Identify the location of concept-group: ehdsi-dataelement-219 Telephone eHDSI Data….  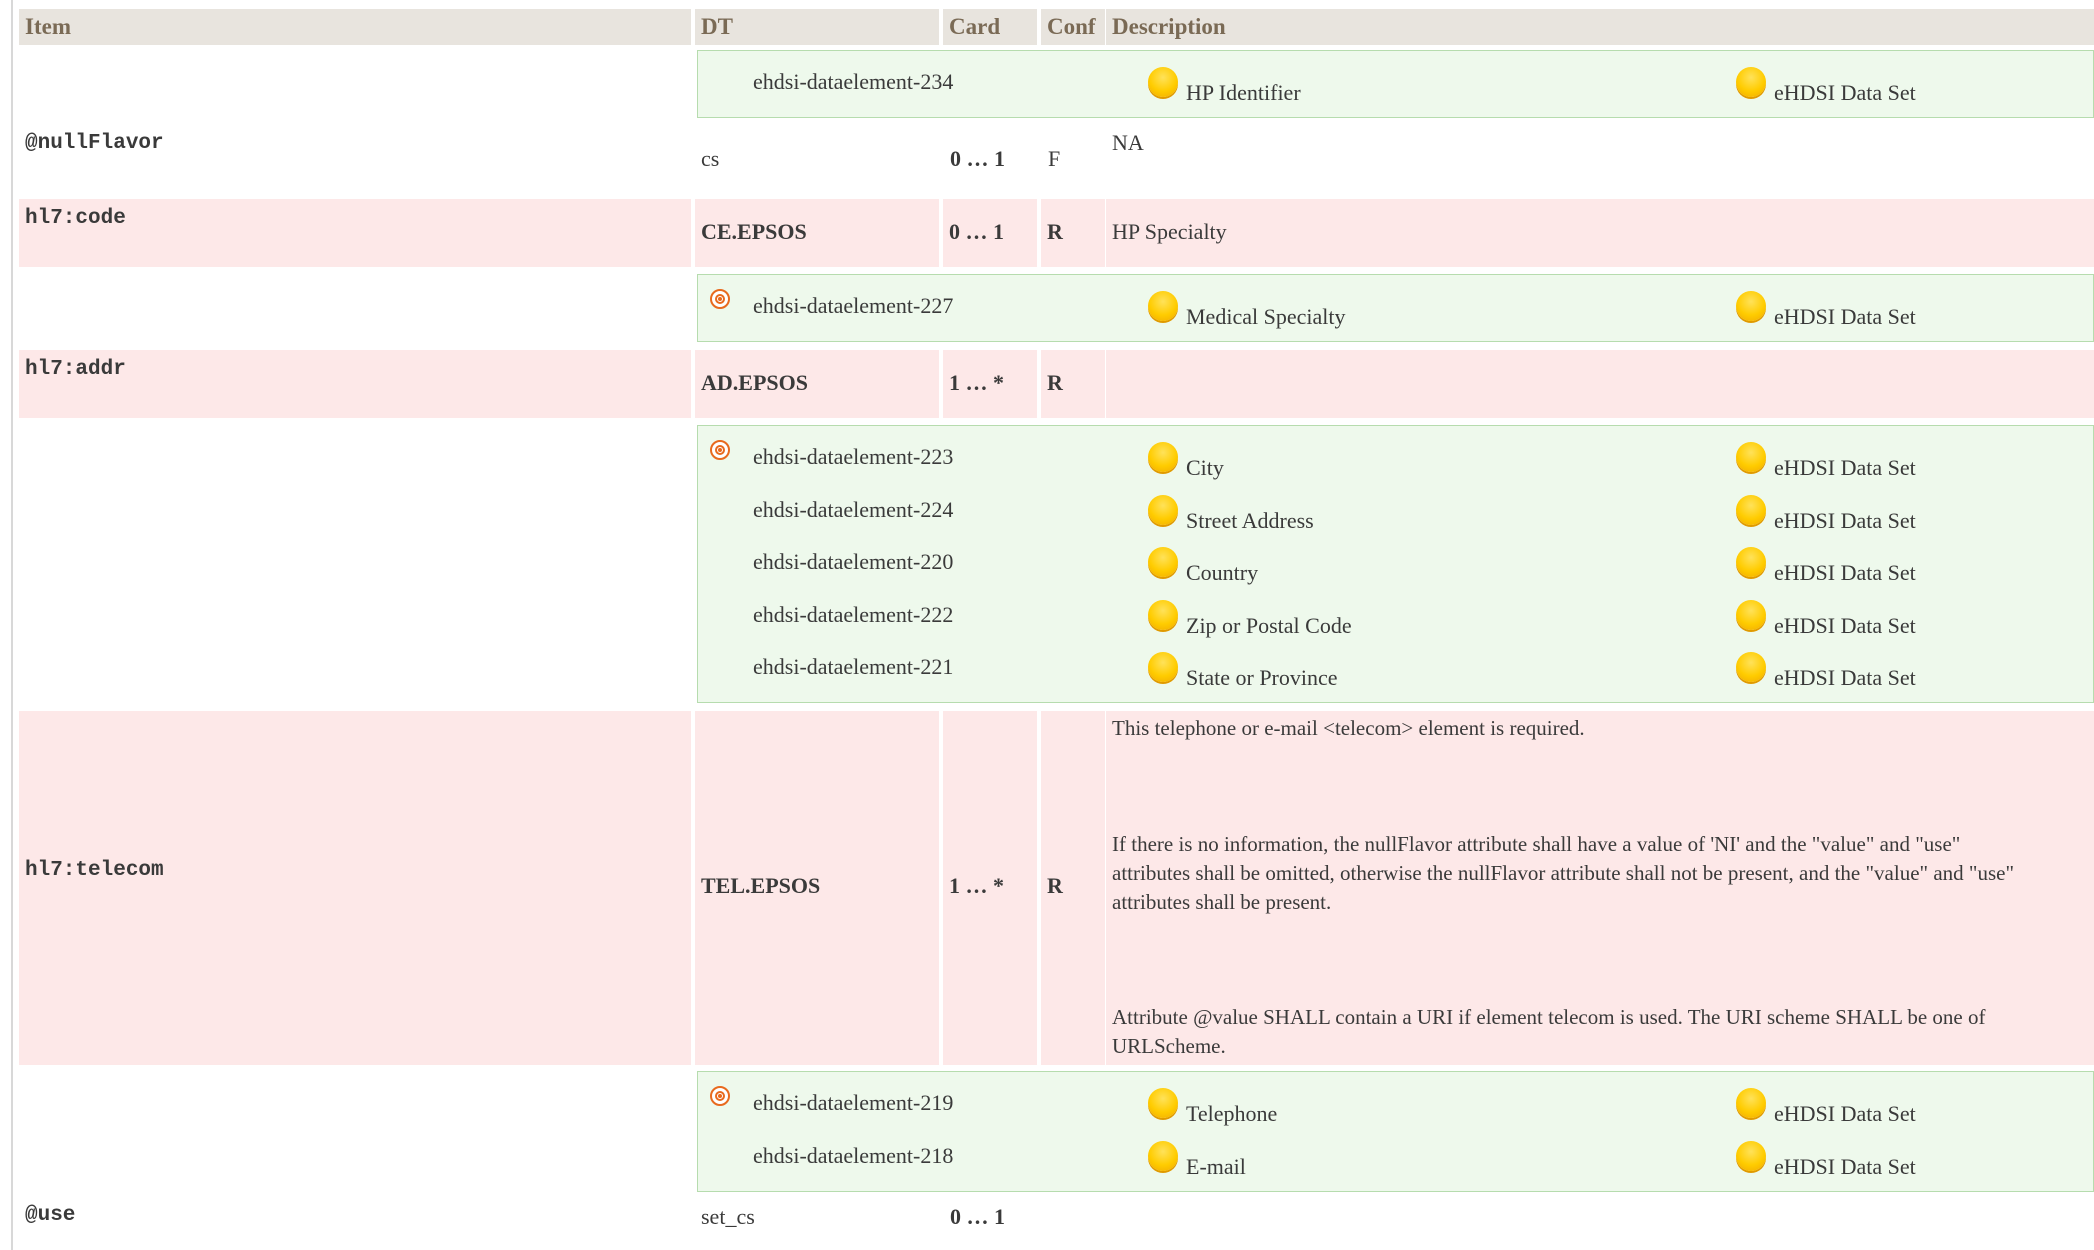
(1395, 1131).